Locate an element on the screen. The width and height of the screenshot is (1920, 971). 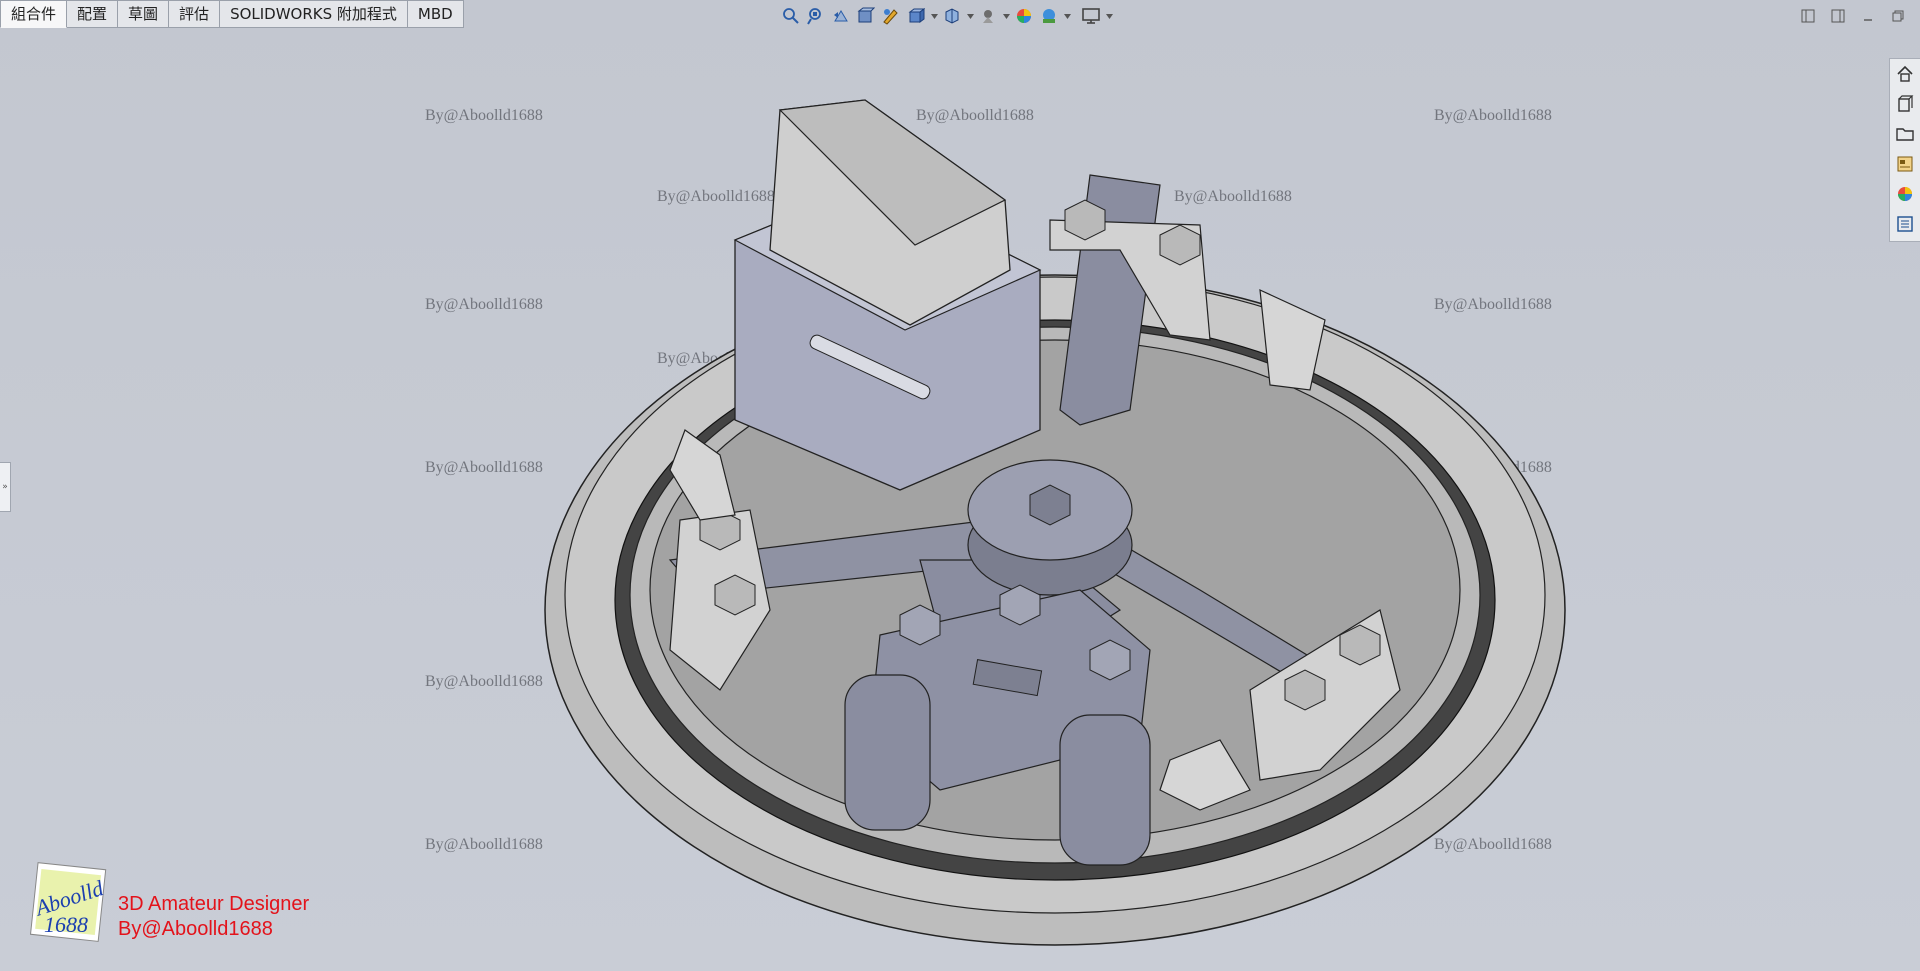
tab-solidworks-addins: SOLIDWORKS 附加程式 is located at coordinates (314, 14).